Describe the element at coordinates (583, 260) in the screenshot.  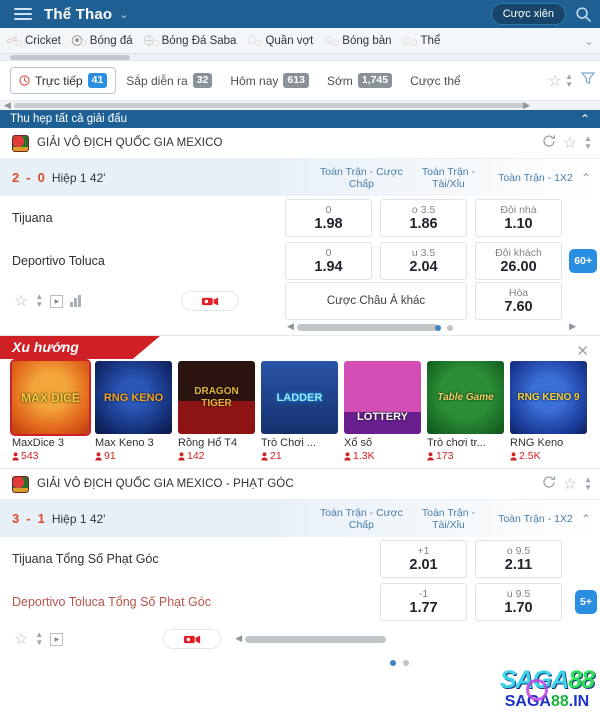
I see `more-markets-badge: 60+` at that location.